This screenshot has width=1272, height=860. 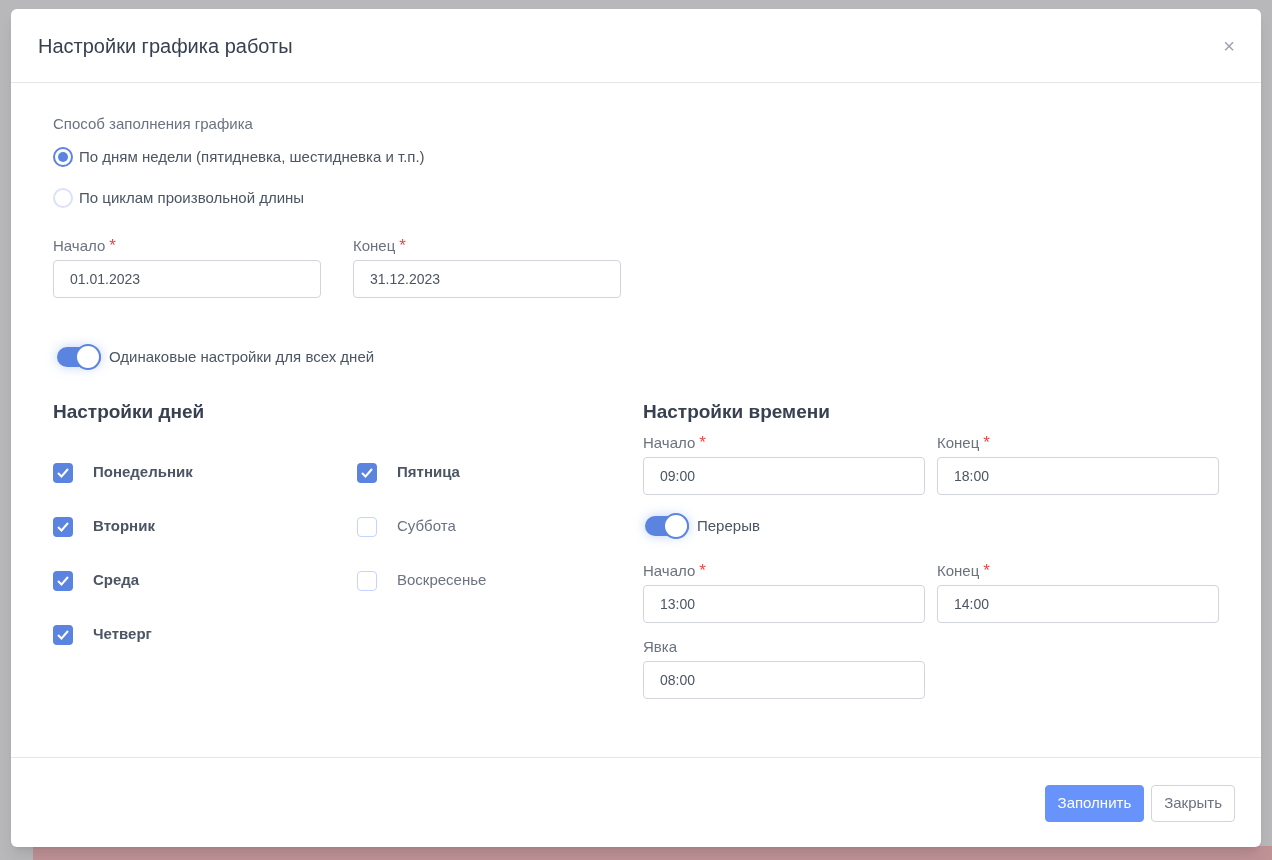 I want to click on radio-label: По дням недели (пятидневка, шестидневка и т.п.), so click(x=252, y=156).